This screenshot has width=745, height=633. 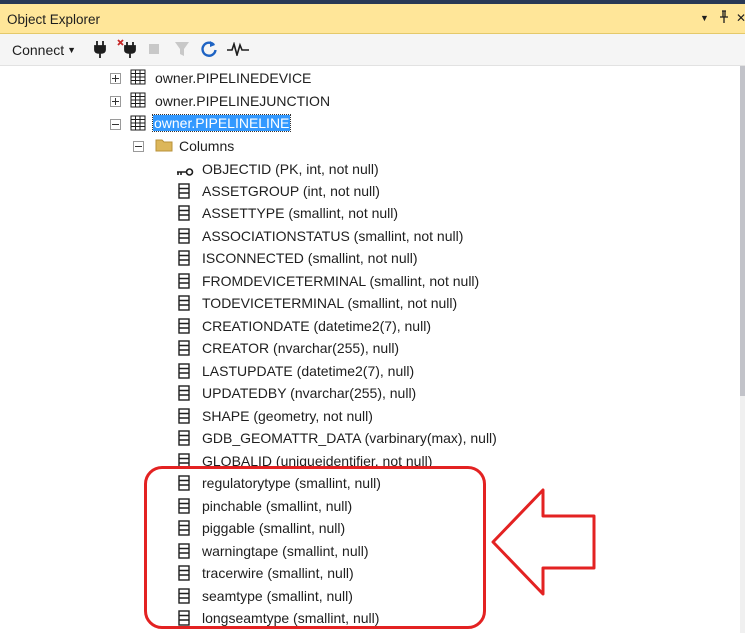 What do you see at coordinates (315, 547) in the screenshot?
I see `highlight-annotation-box` at bounding box center [315, 547].